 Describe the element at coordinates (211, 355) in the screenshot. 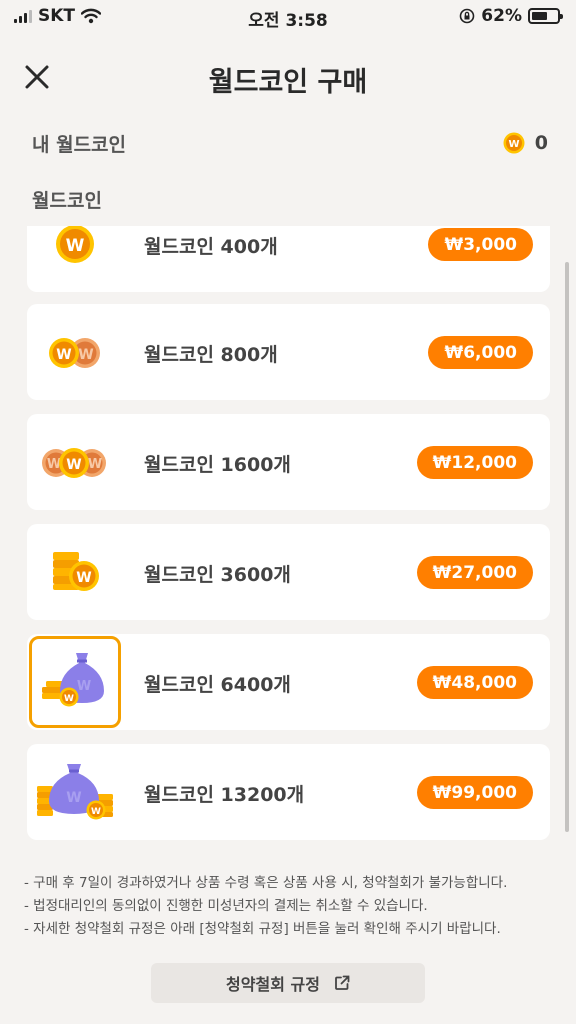

I see `product-name: 월드코인 800개` at that location.